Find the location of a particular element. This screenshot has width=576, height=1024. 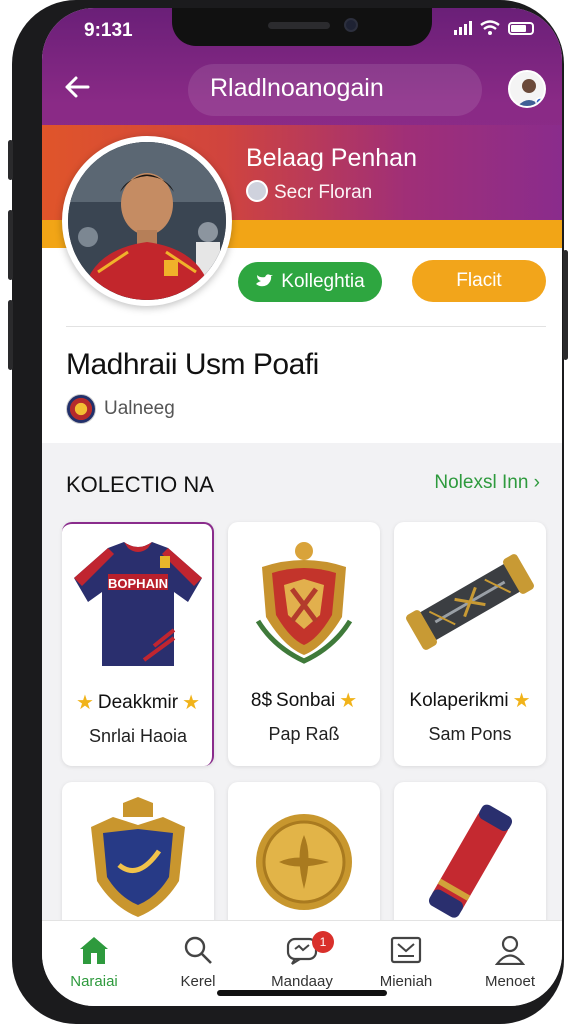

back-button is located at coordinates (79, 89).